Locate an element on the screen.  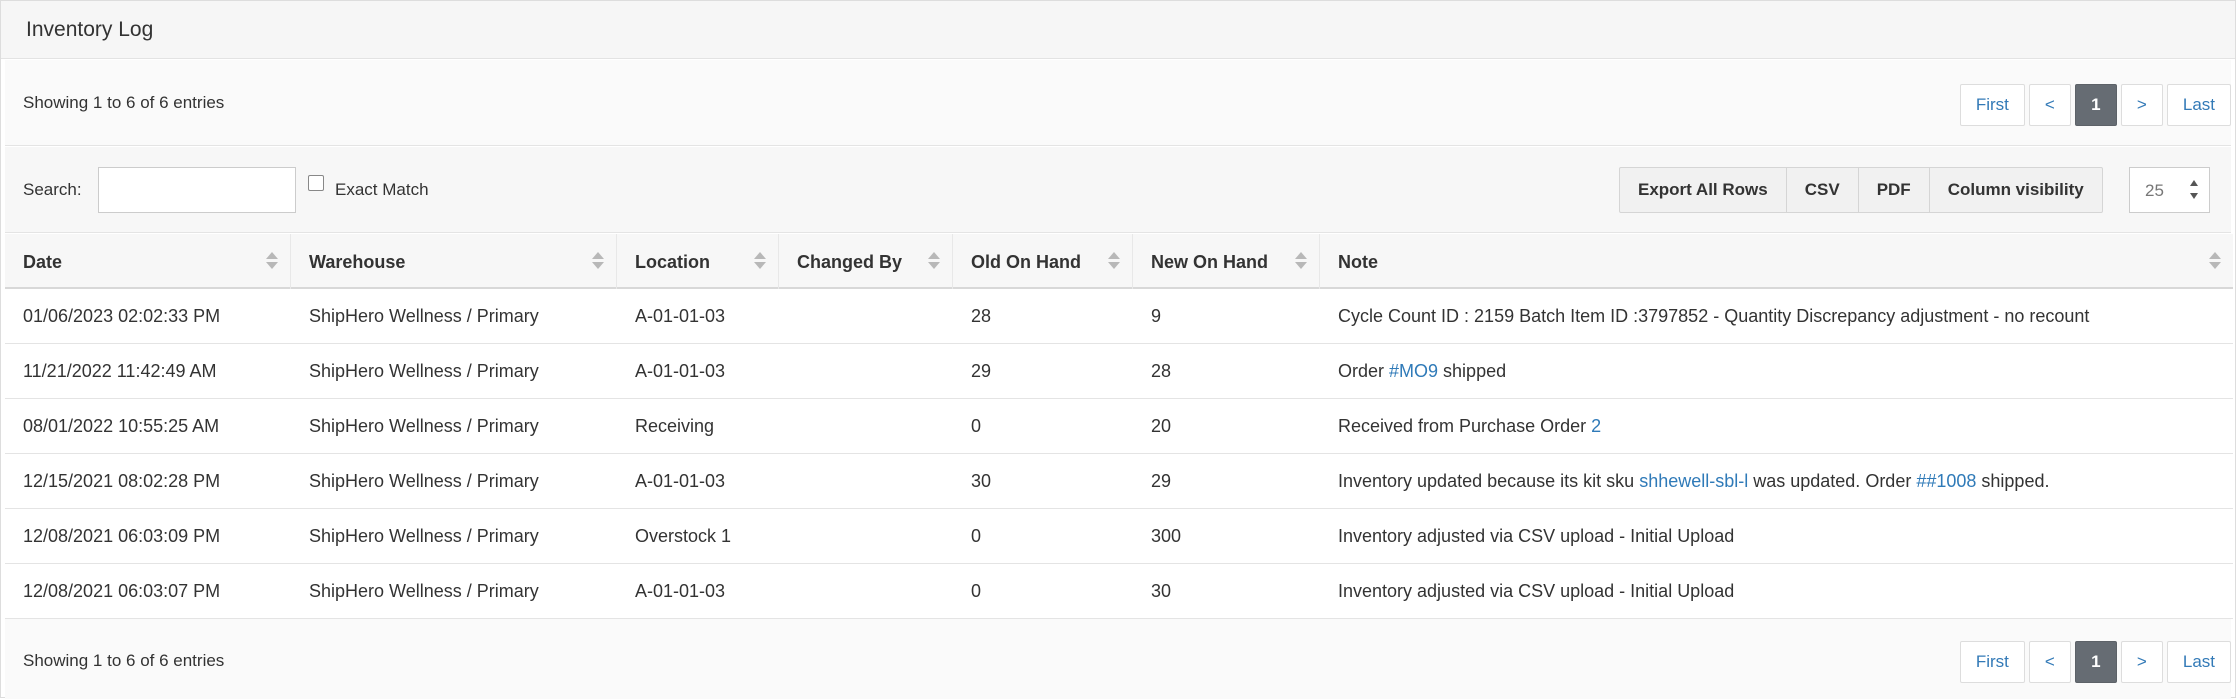
note-text: shipped is located at coordinates (1472, 371).